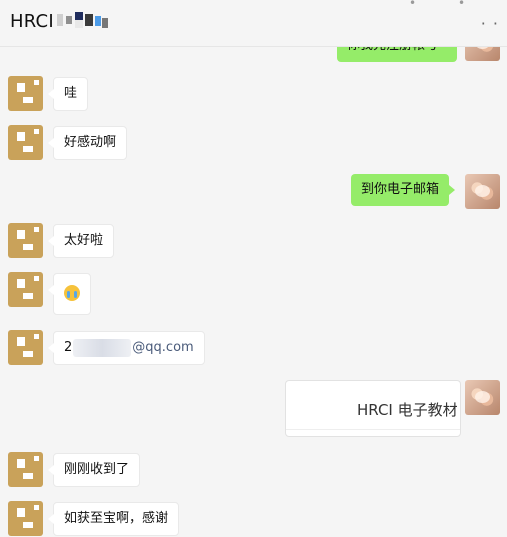  I want to click on message-bubble-incoming: 刚刚收到了, so click(94, 470).